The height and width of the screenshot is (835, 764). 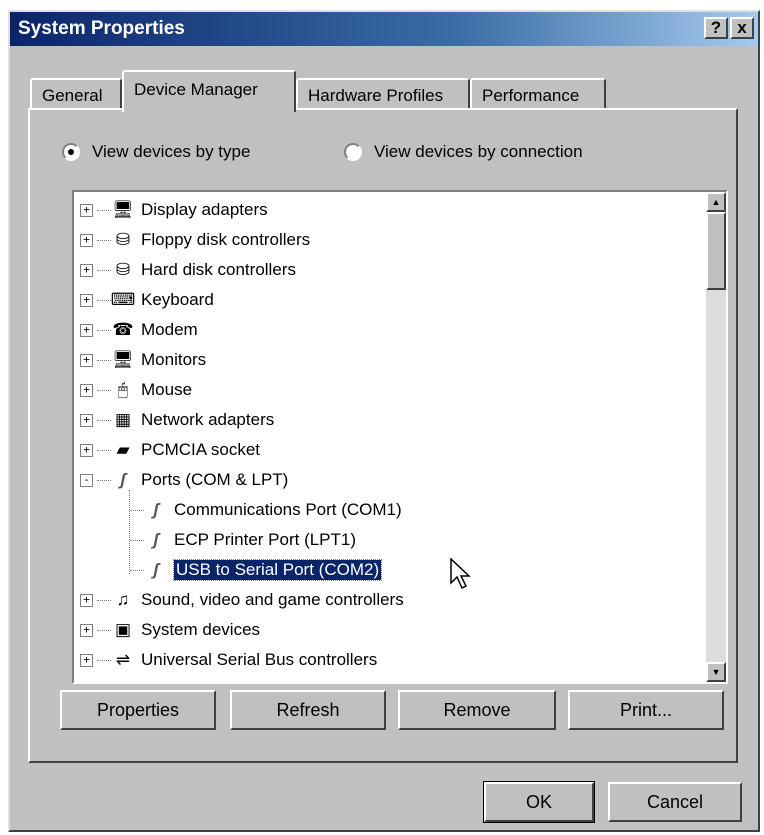 I want to click on tree-item-label: Communications Port (COM1), so click(x=288, y=509).